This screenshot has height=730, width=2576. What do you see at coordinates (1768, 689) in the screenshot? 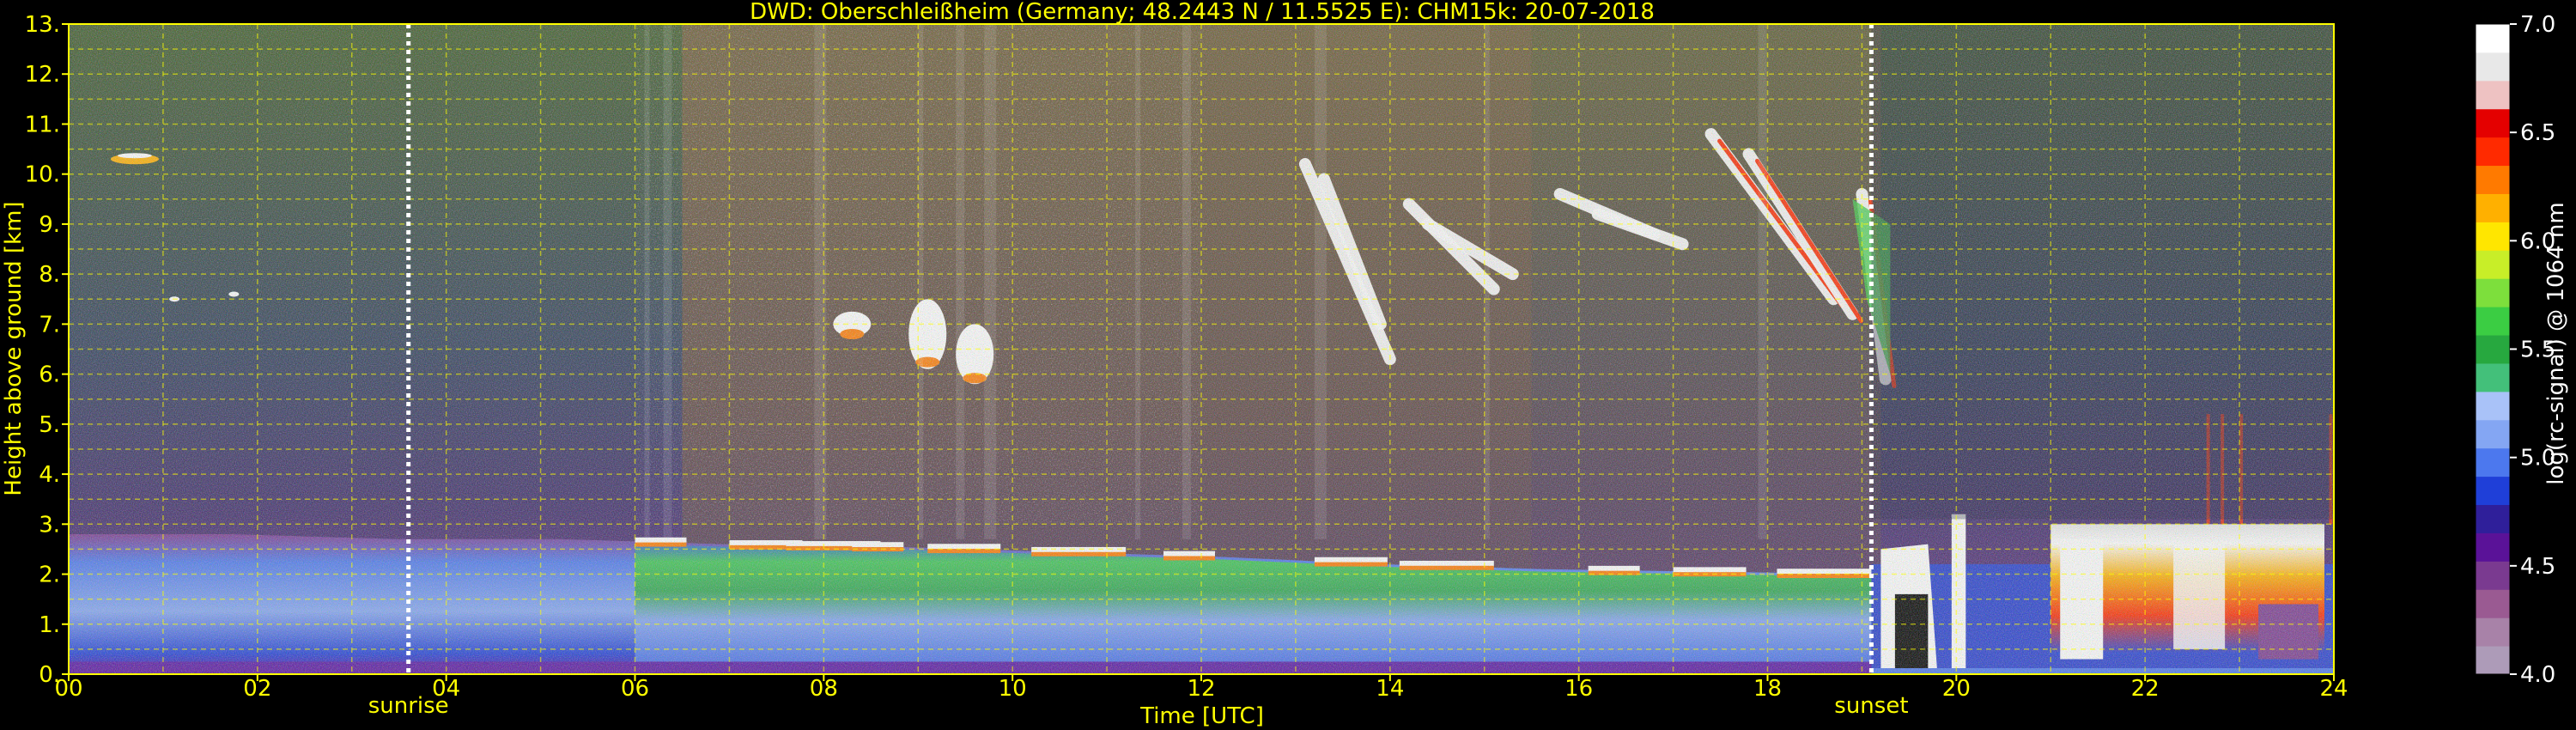
I see `x-tick-label: 18` at bounding box center [1768, 689].